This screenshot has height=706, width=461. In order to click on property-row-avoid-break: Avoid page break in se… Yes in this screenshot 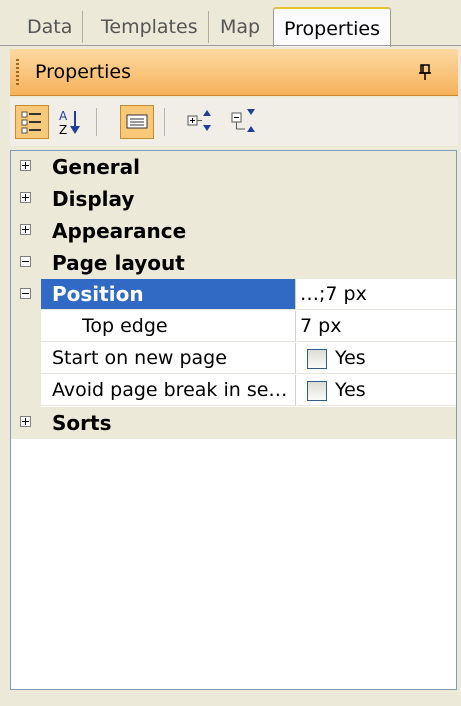, I will do `click(233, 391)`.